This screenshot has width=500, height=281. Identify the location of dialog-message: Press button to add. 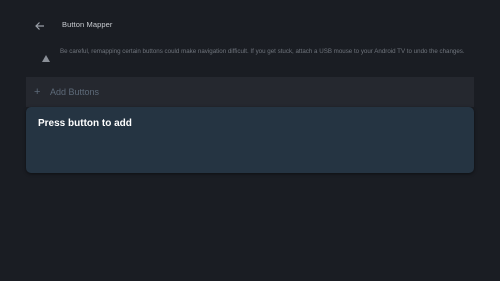
(85, 123).